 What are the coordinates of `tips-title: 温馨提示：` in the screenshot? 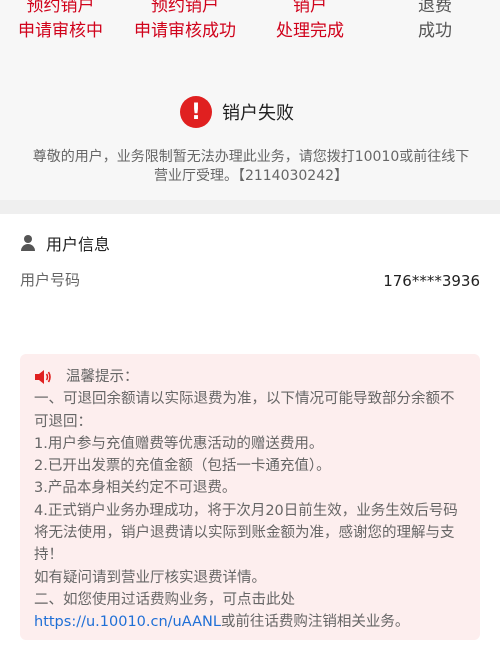 It's located at (102, 377).